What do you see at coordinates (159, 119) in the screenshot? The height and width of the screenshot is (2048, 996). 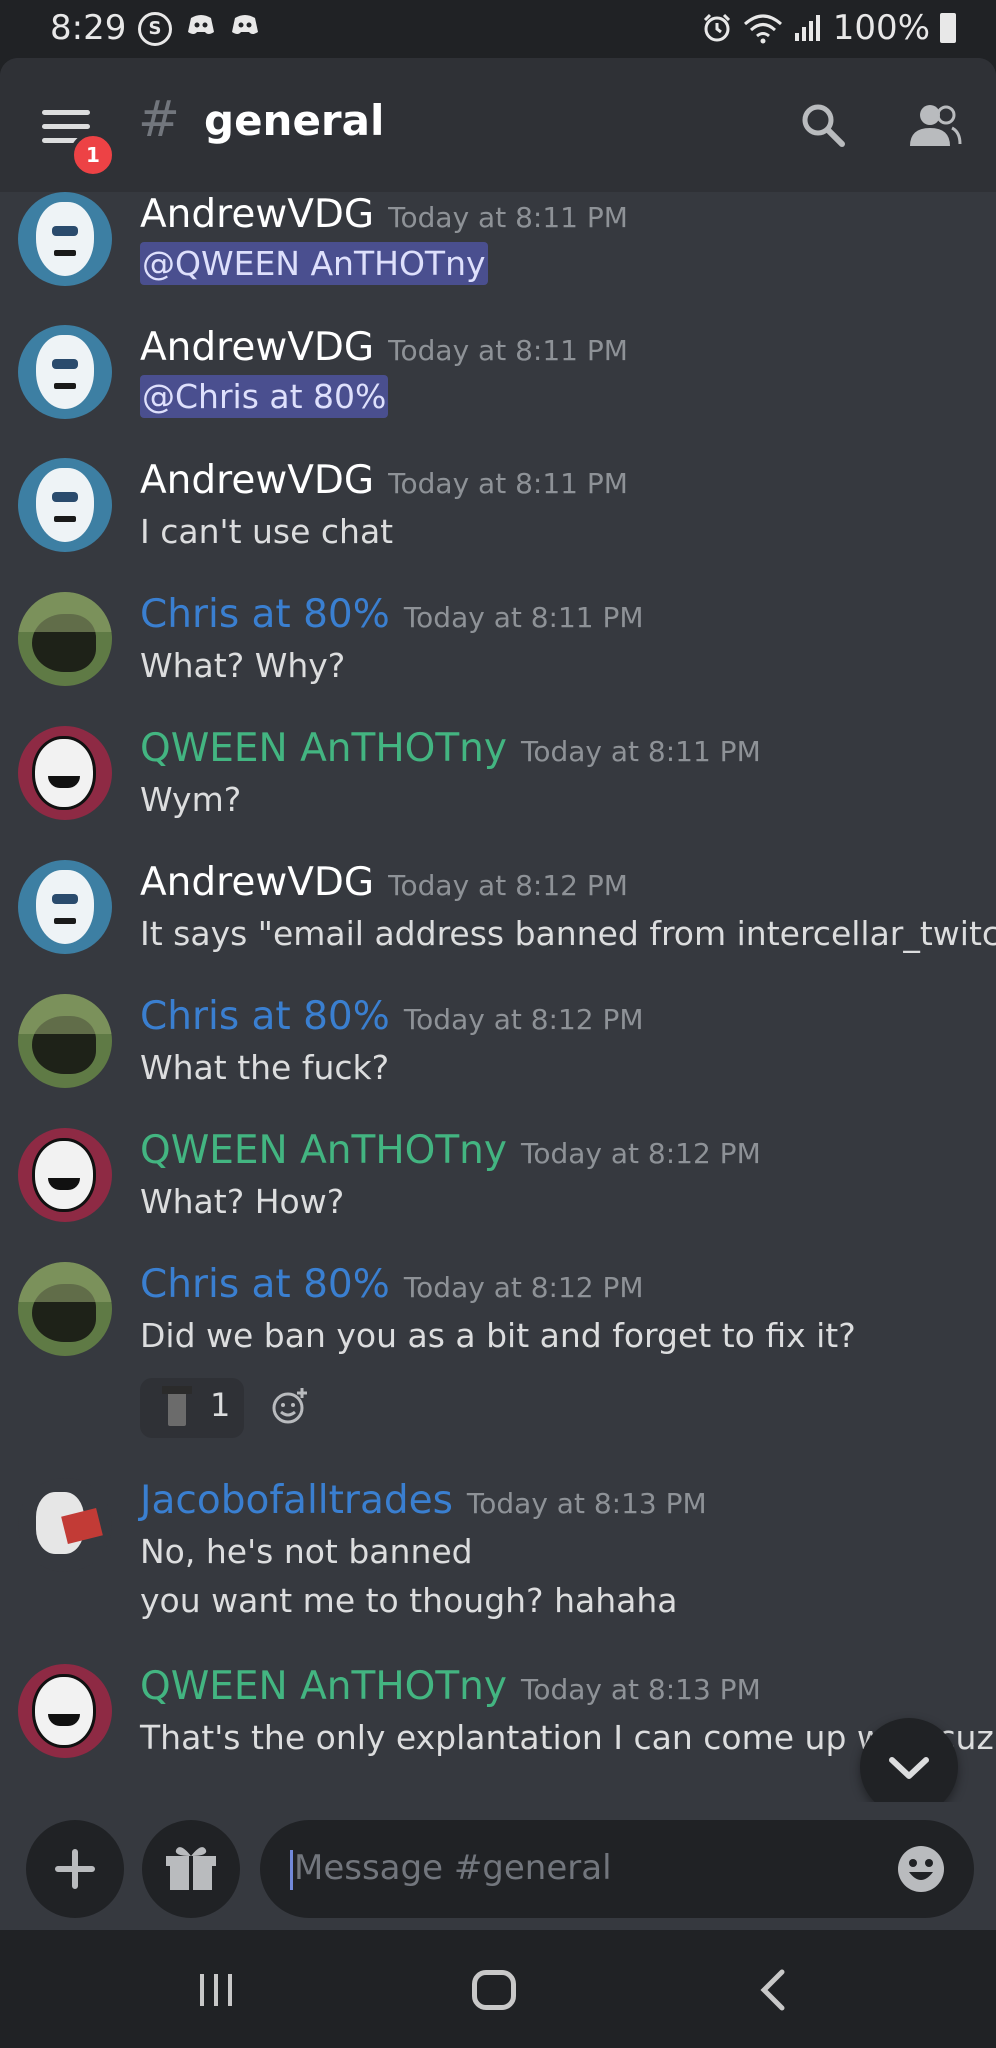 I see `channel-hash-icon: #` at bounding box center [159, 119].